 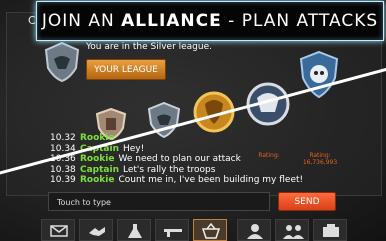 I want to click on group-icon, so click(x=293, y=232).